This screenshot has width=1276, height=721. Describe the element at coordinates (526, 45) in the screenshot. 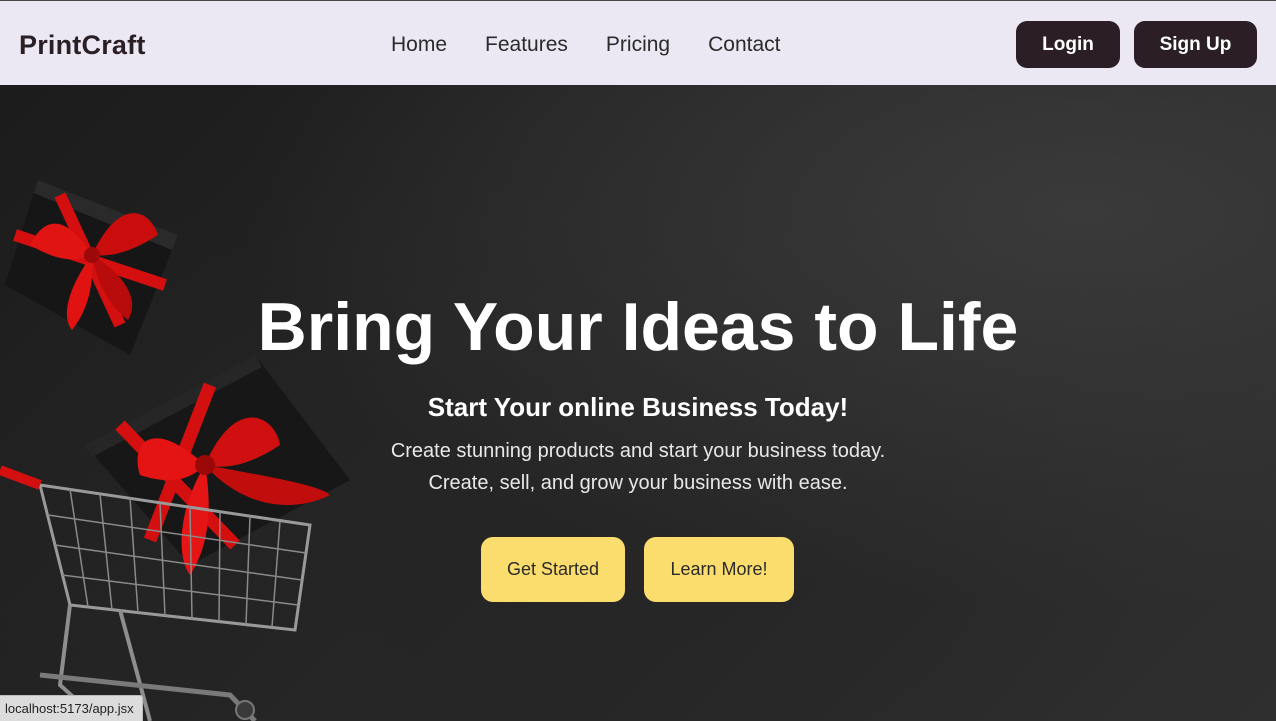

I see `nav-link-features: Features` at that location.